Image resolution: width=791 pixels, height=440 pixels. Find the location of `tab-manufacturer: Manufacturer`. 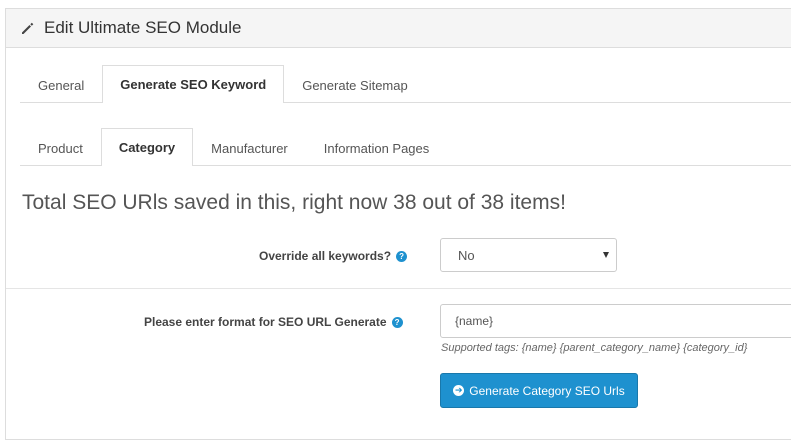

tab-manufacturer: Manufacturer is located at coordinates (249, 147).